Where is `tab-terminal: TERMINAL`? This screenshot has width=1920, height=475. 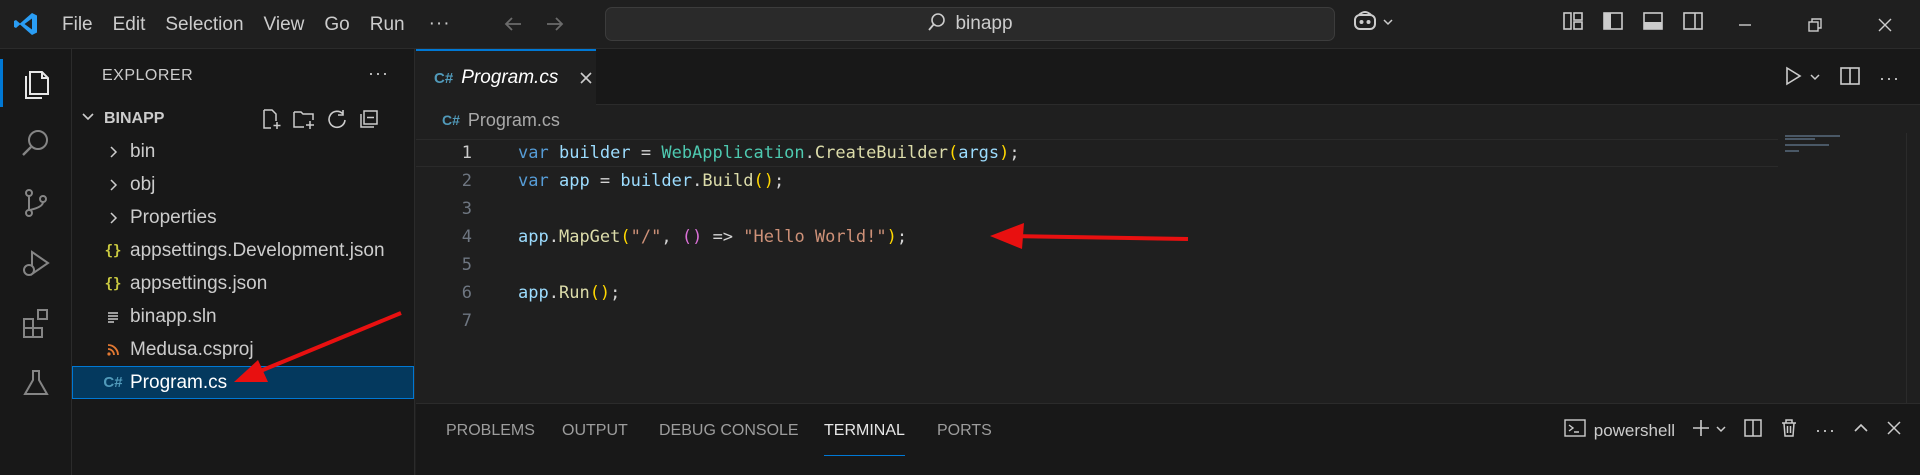 tab-terminal: TERMINAL is located at coordinates (864, 439).